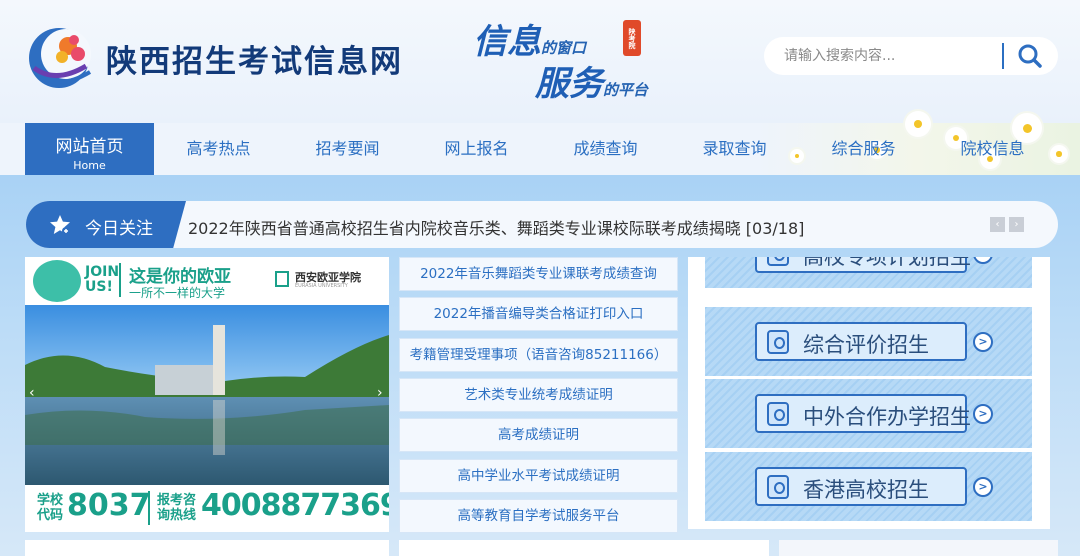 The image size is (1080, 556). I want to click on ticker-header: 今日关注, so click(106, 224).